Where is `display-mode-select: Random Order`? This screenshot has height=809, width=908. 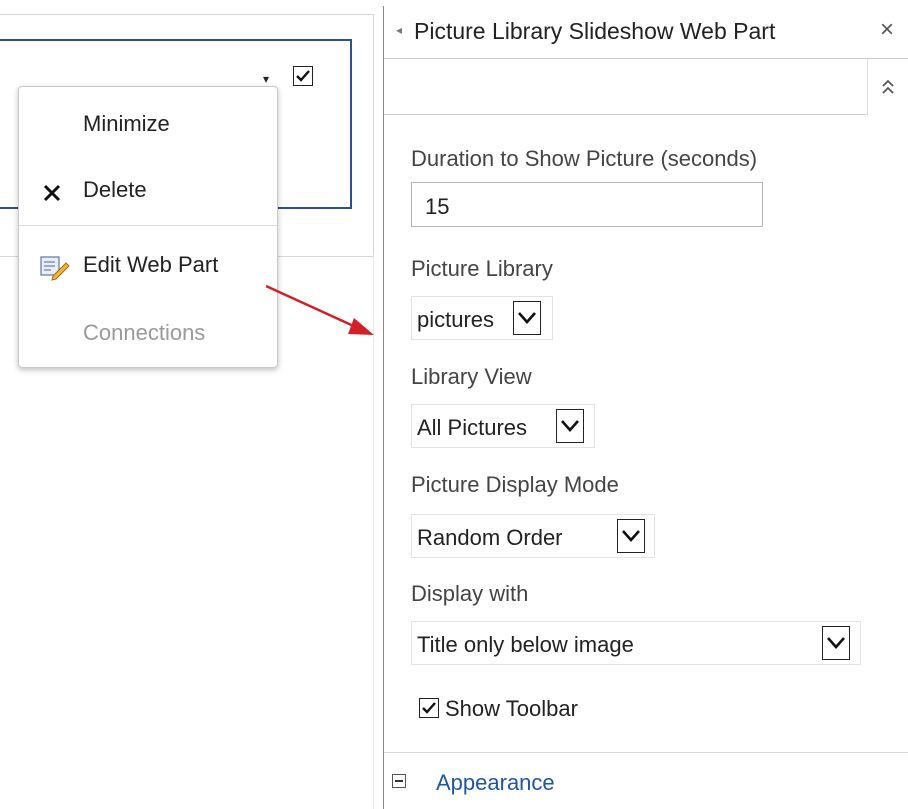 display-mode-select: Random Order is located at coordinates (533, 536).